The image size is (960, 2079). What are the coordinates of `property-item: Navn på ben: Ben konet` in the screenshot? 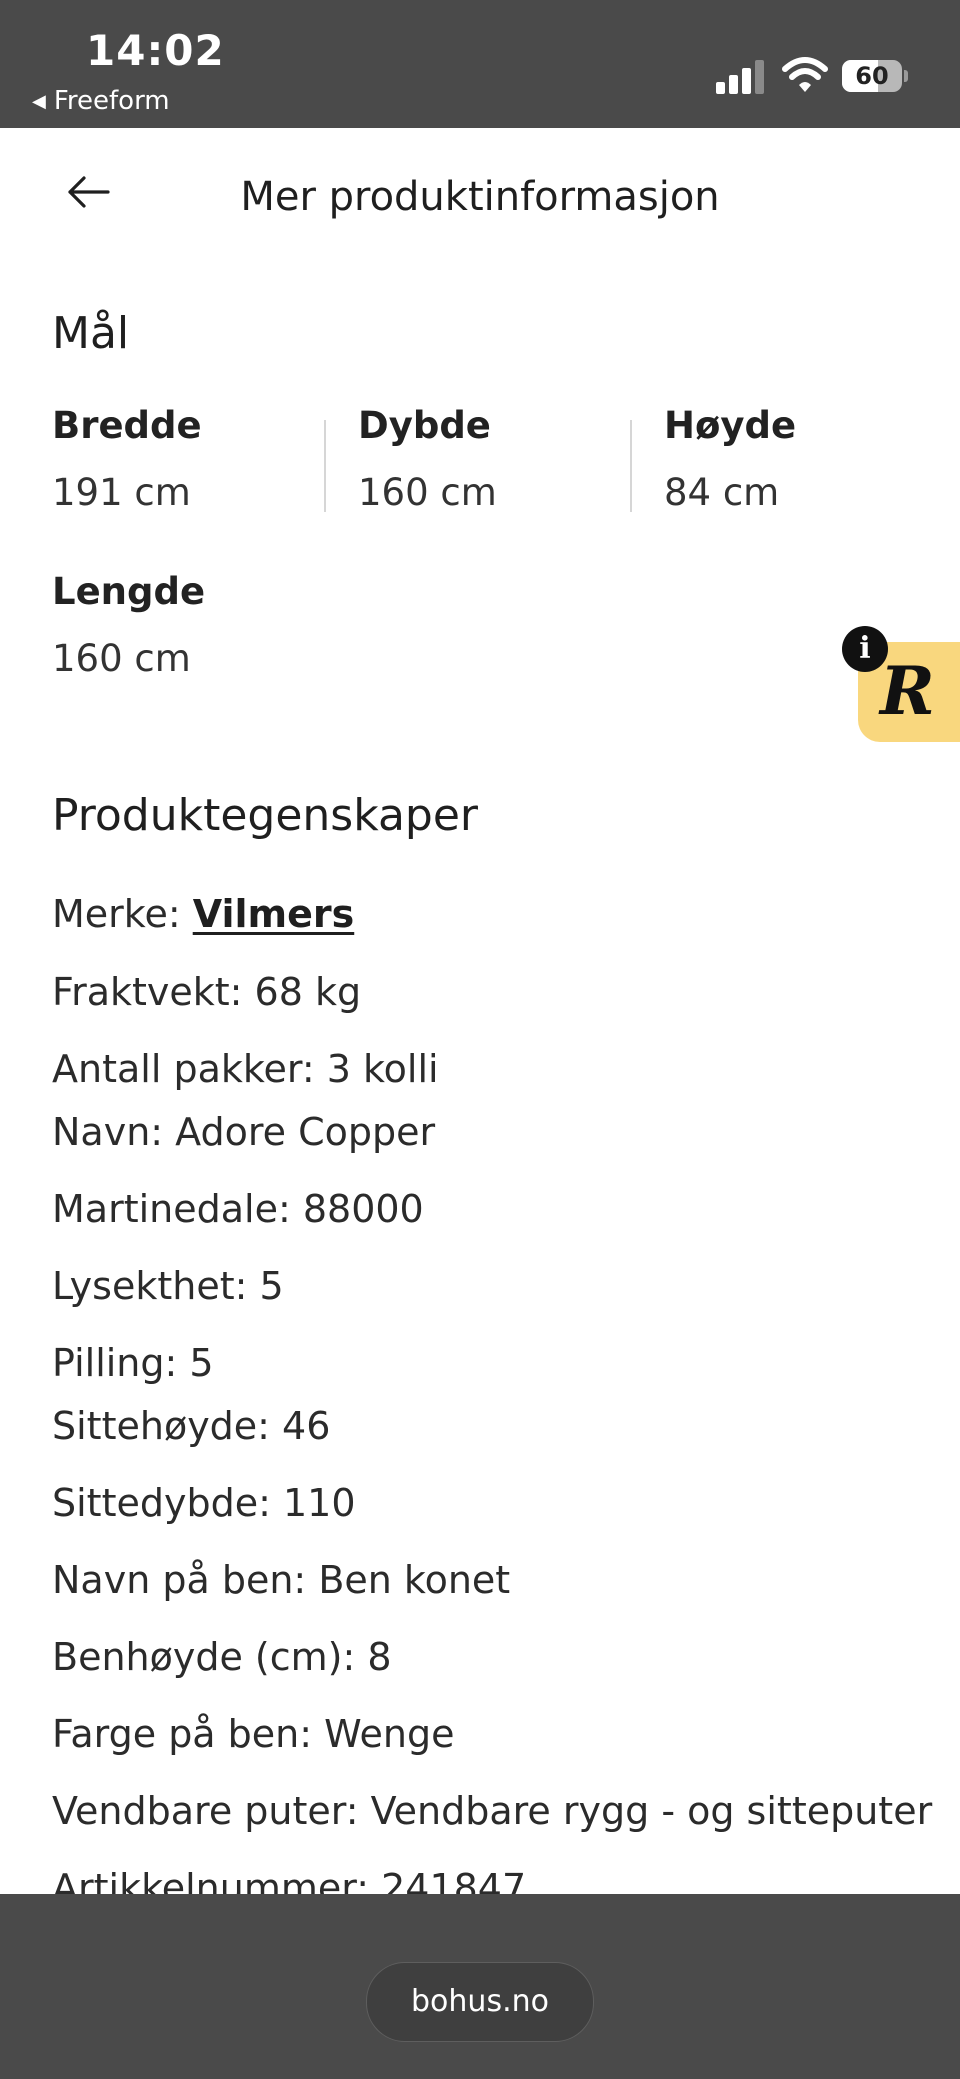 It's located at (281, 1580).